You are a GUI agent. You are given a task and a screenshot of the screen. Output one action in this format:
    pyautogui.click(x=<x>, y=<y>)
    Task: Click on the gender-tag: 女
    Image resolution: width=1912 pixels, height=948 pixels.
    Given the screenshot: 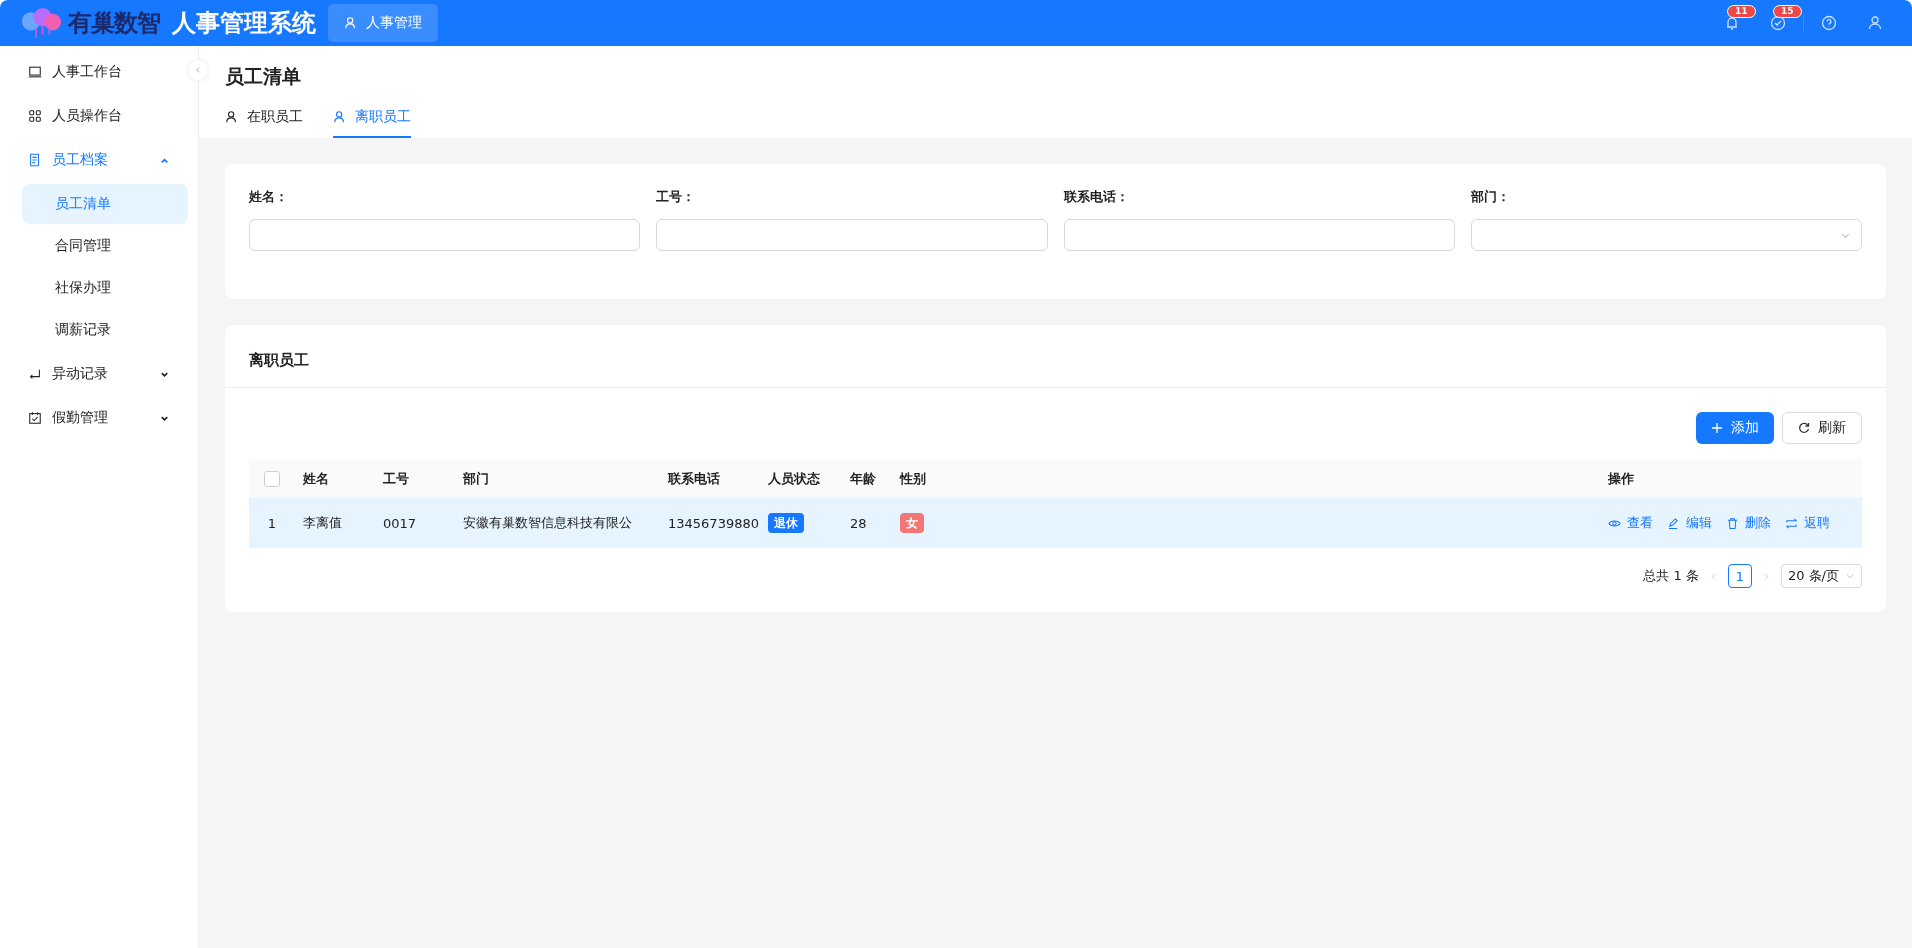 What is the action you would take?
    pyautogui.click(x=912, y=522)
    